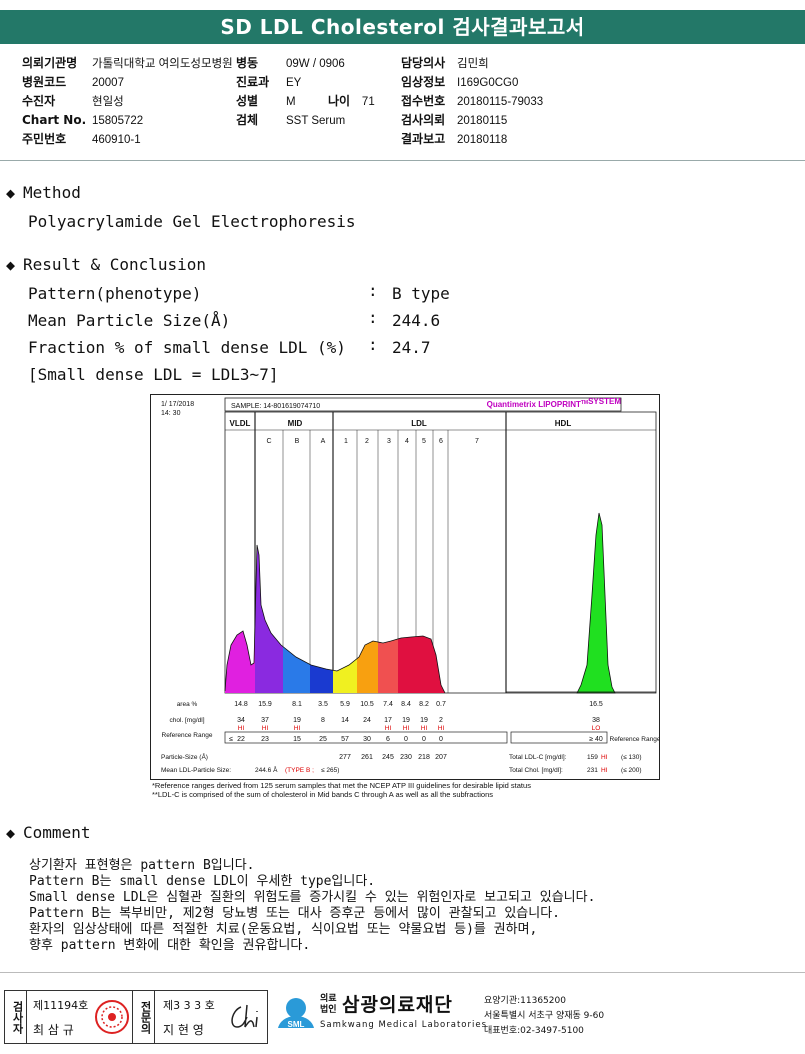 The width and height of the screenshot is (805, 1054). Describe the element at coordinates (423, 82) in the screenshot. I see `info-label: 임상정보` at that location.